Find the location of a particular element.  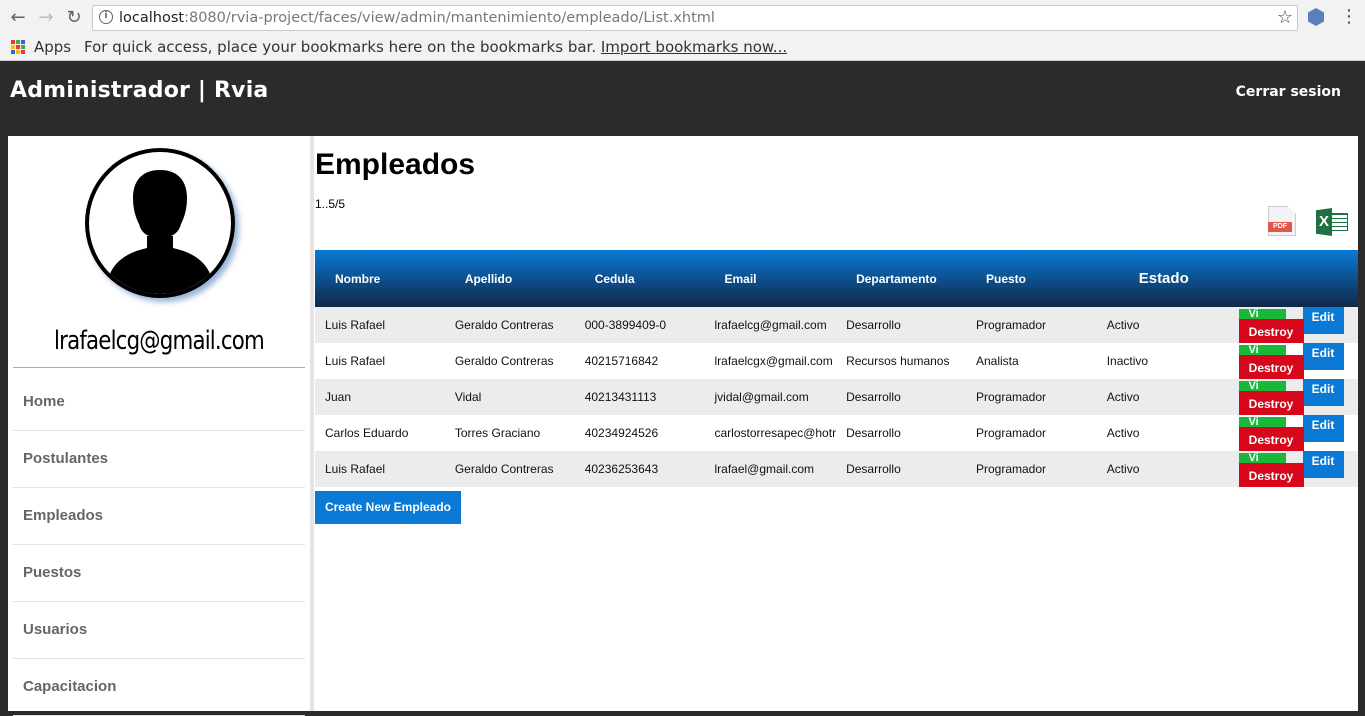

column-header-email: Email is located at coordinates (771, 278).